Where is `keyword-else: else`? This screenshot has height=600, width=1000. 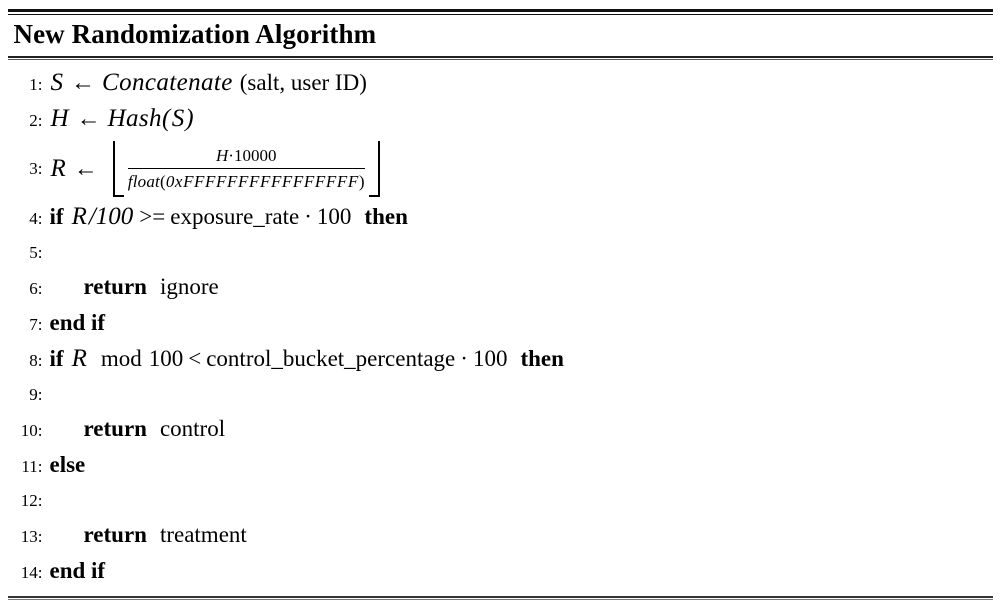 keyword-else: else is located at coordinates (67, 464).